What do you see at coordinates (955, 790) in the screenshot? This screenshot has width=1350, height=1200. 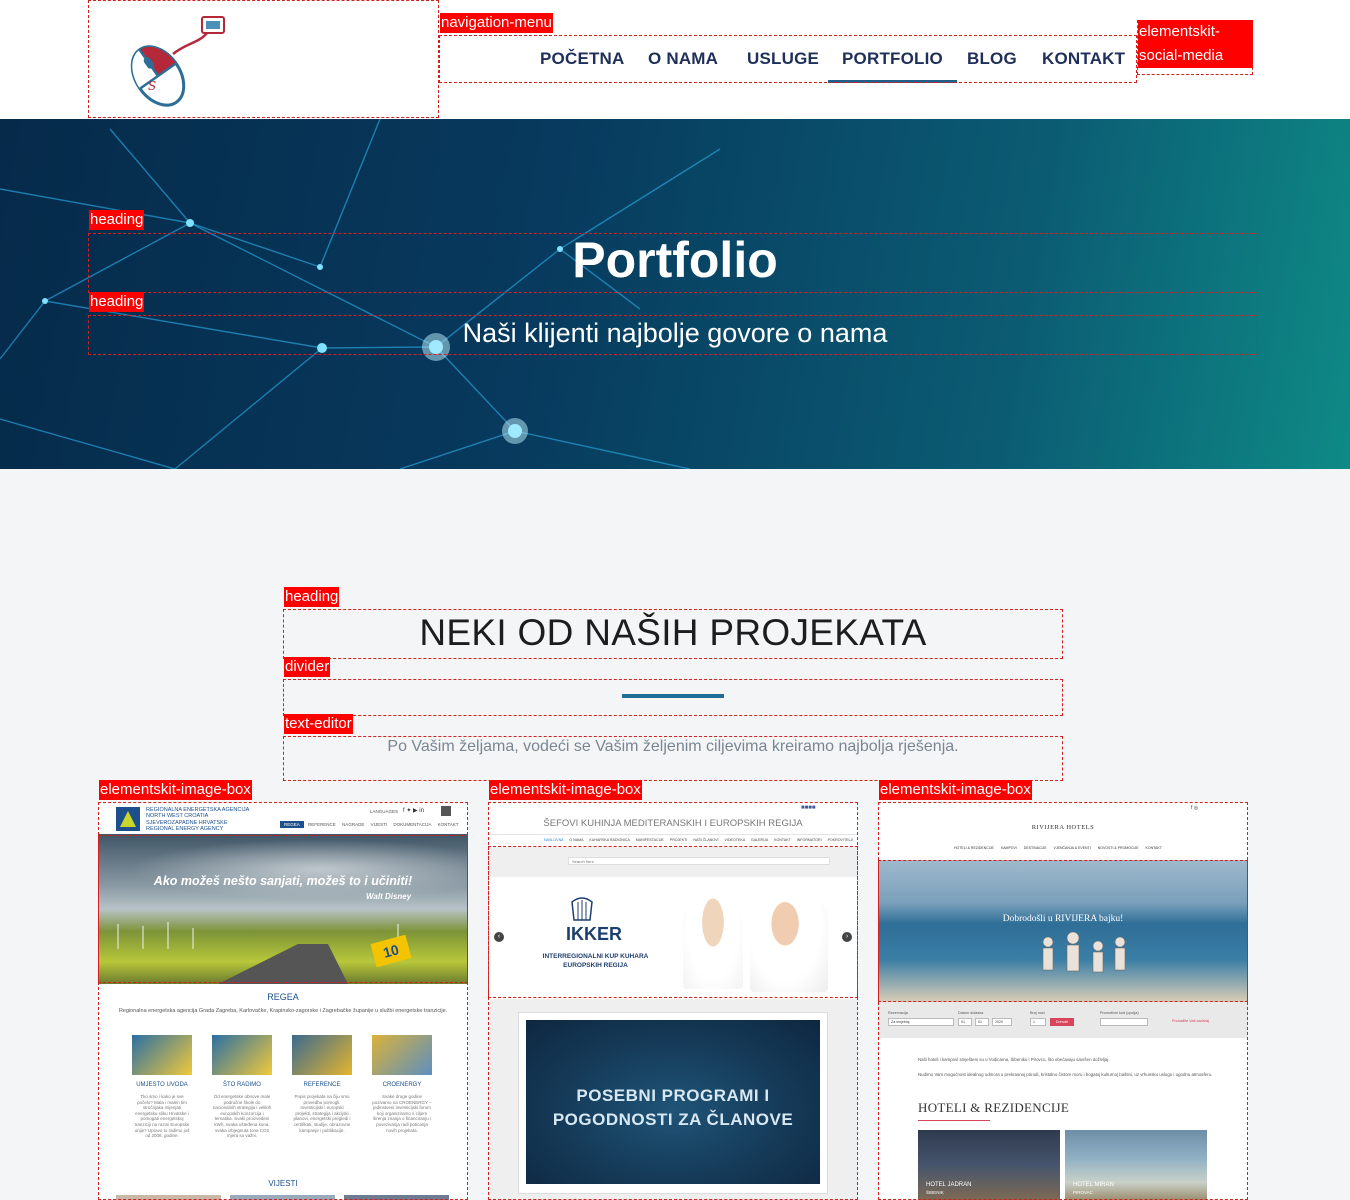 I see `overlay-tag-image-box-3: elementskit-image-box` at bounding box center [955, 790].